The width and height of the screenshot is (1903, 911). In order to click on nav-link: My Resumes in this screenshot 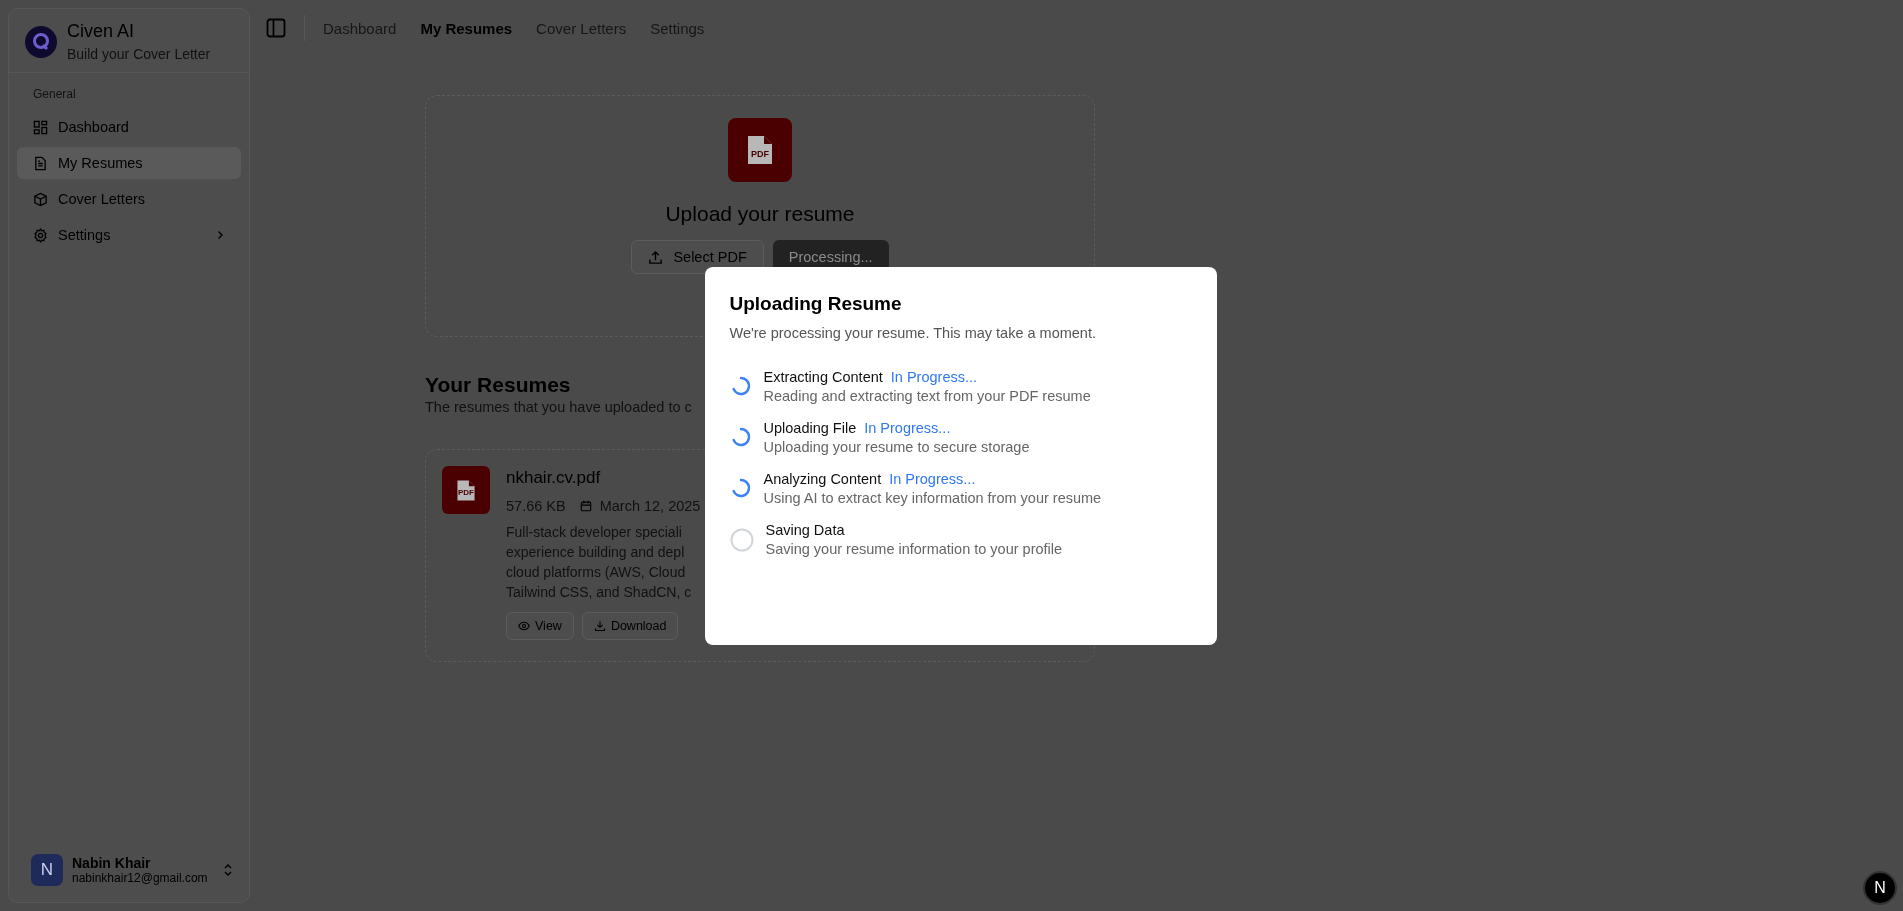, I will do `click(466, 28)`.